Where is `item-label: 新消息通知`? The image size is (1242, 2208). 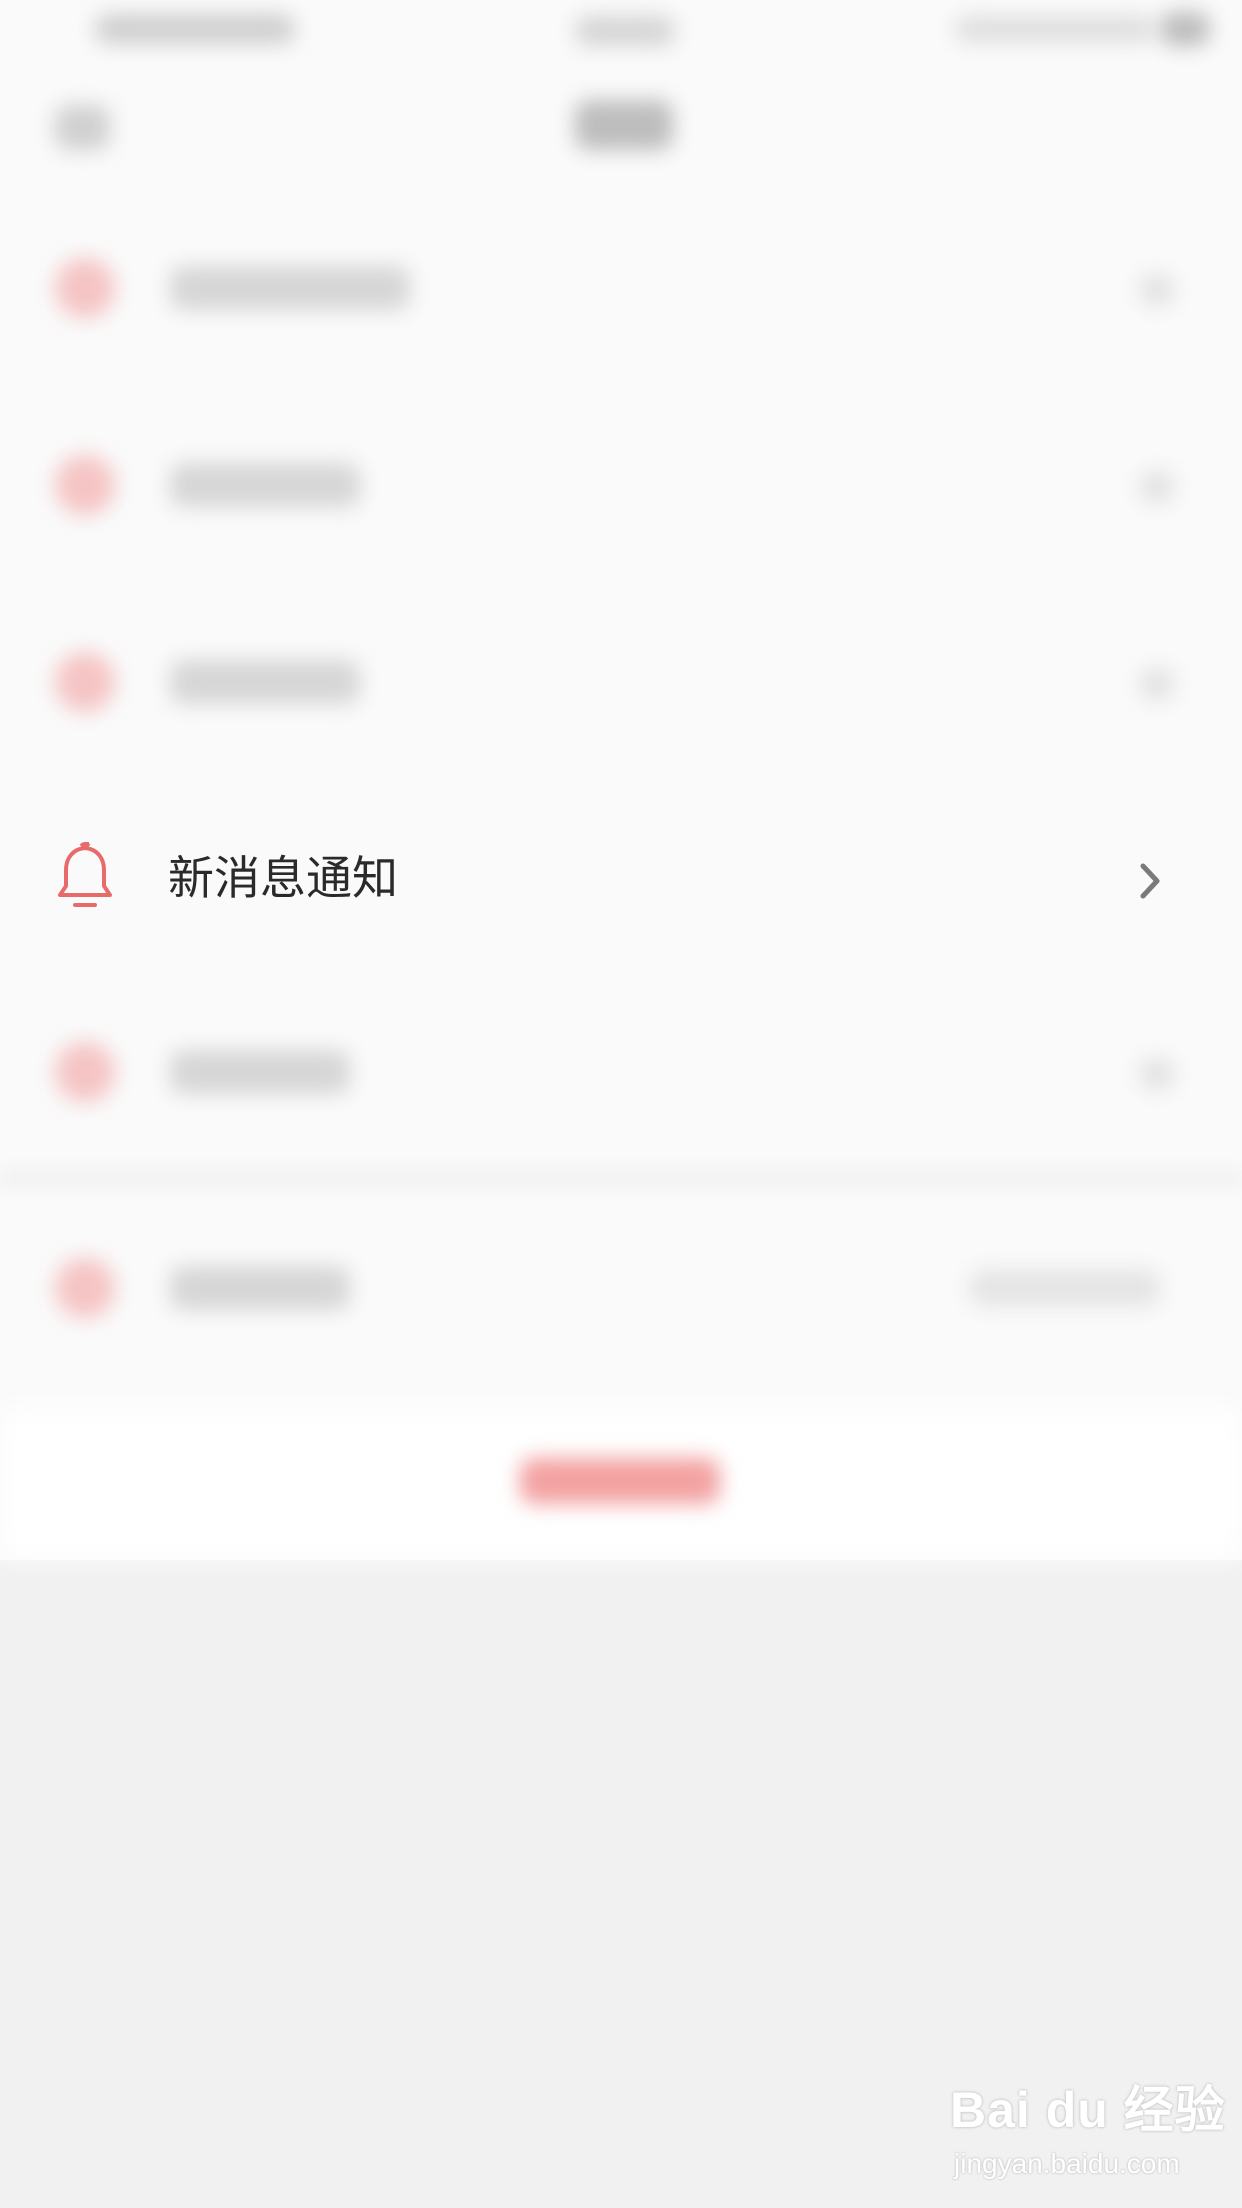 item-label: 新消息通知 is located at coordinates (283, 878).